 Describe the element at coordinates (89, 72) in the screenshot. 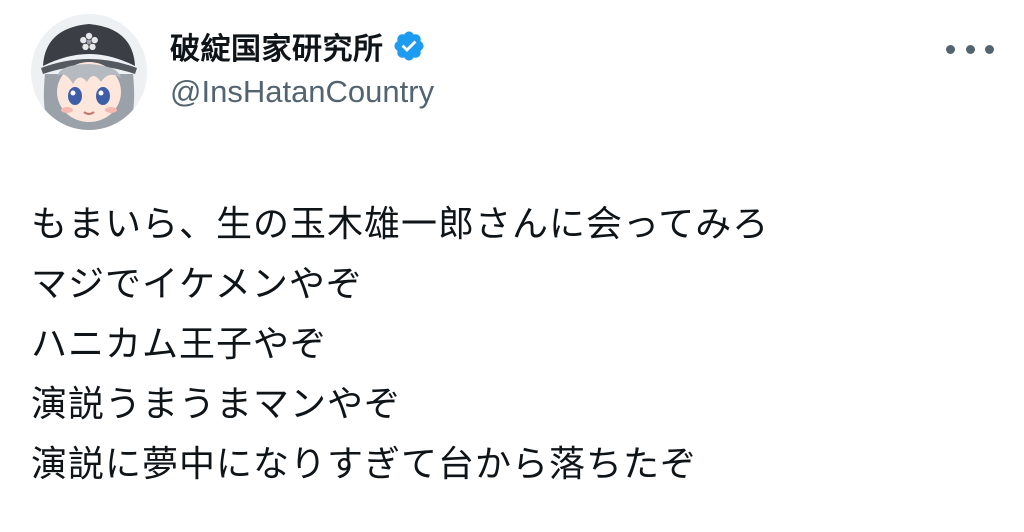

I see `author-avatar` at that location.